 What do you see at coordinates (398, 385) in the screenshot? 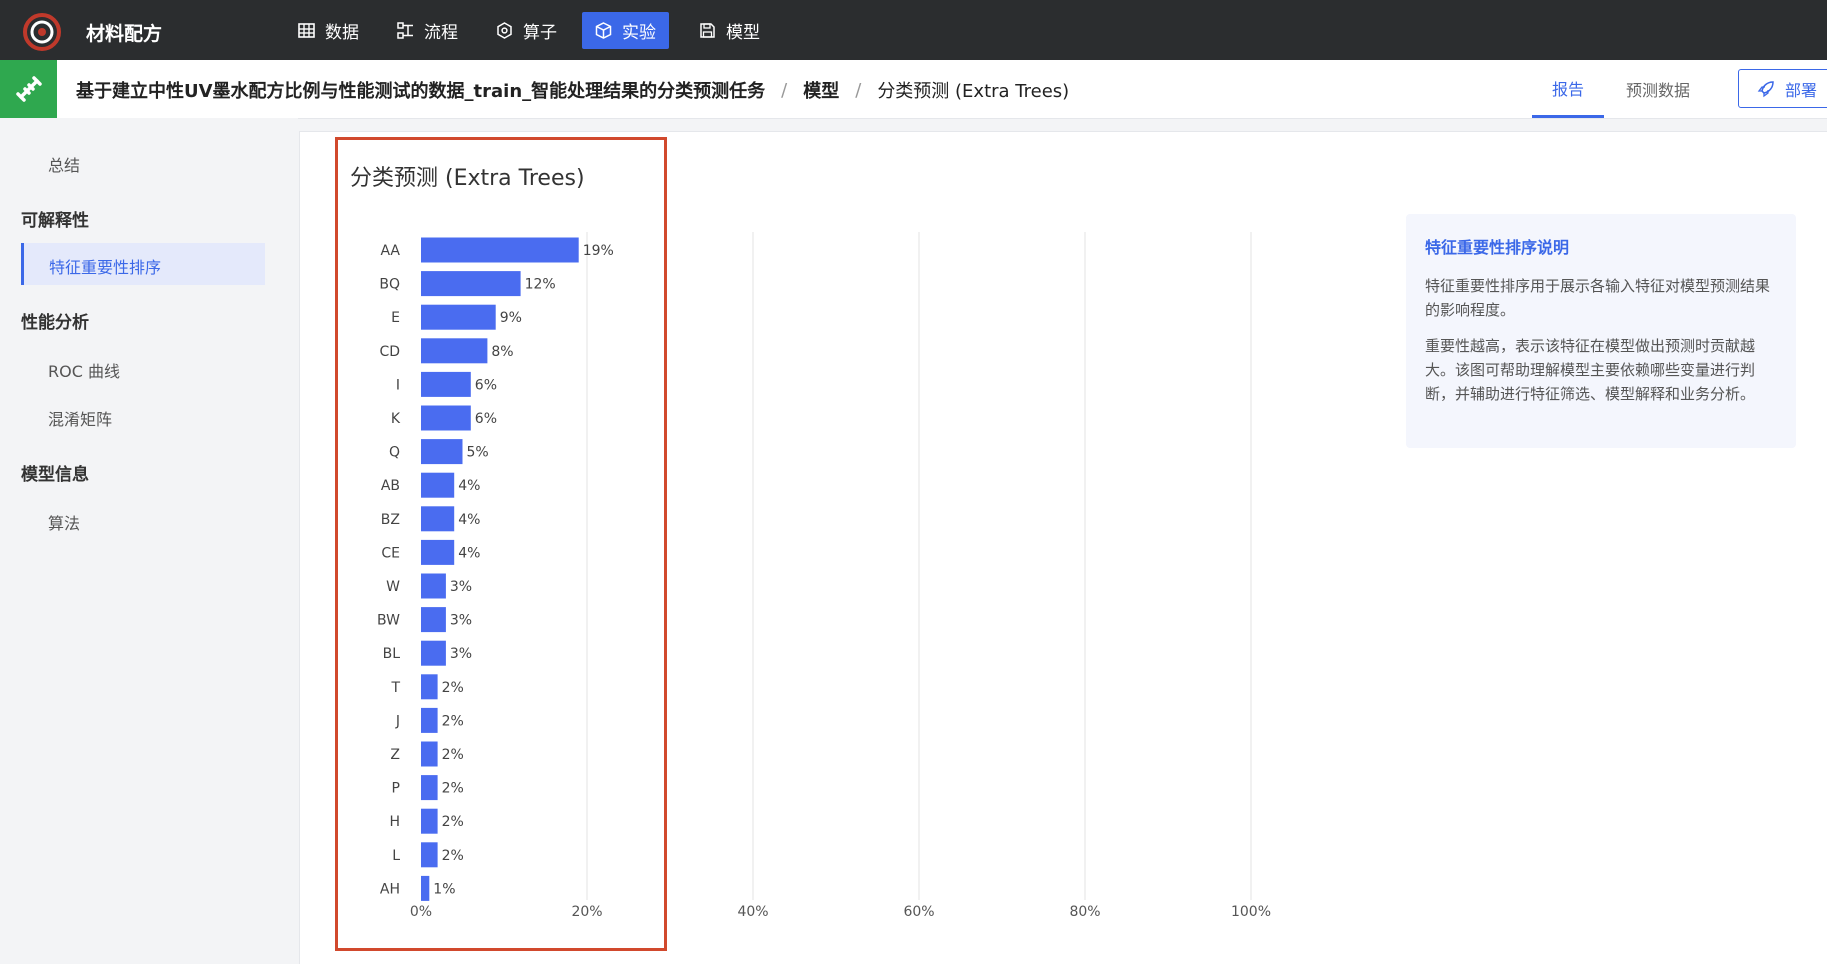
I see `y-category-label: I` at bounding box center [398, 385].